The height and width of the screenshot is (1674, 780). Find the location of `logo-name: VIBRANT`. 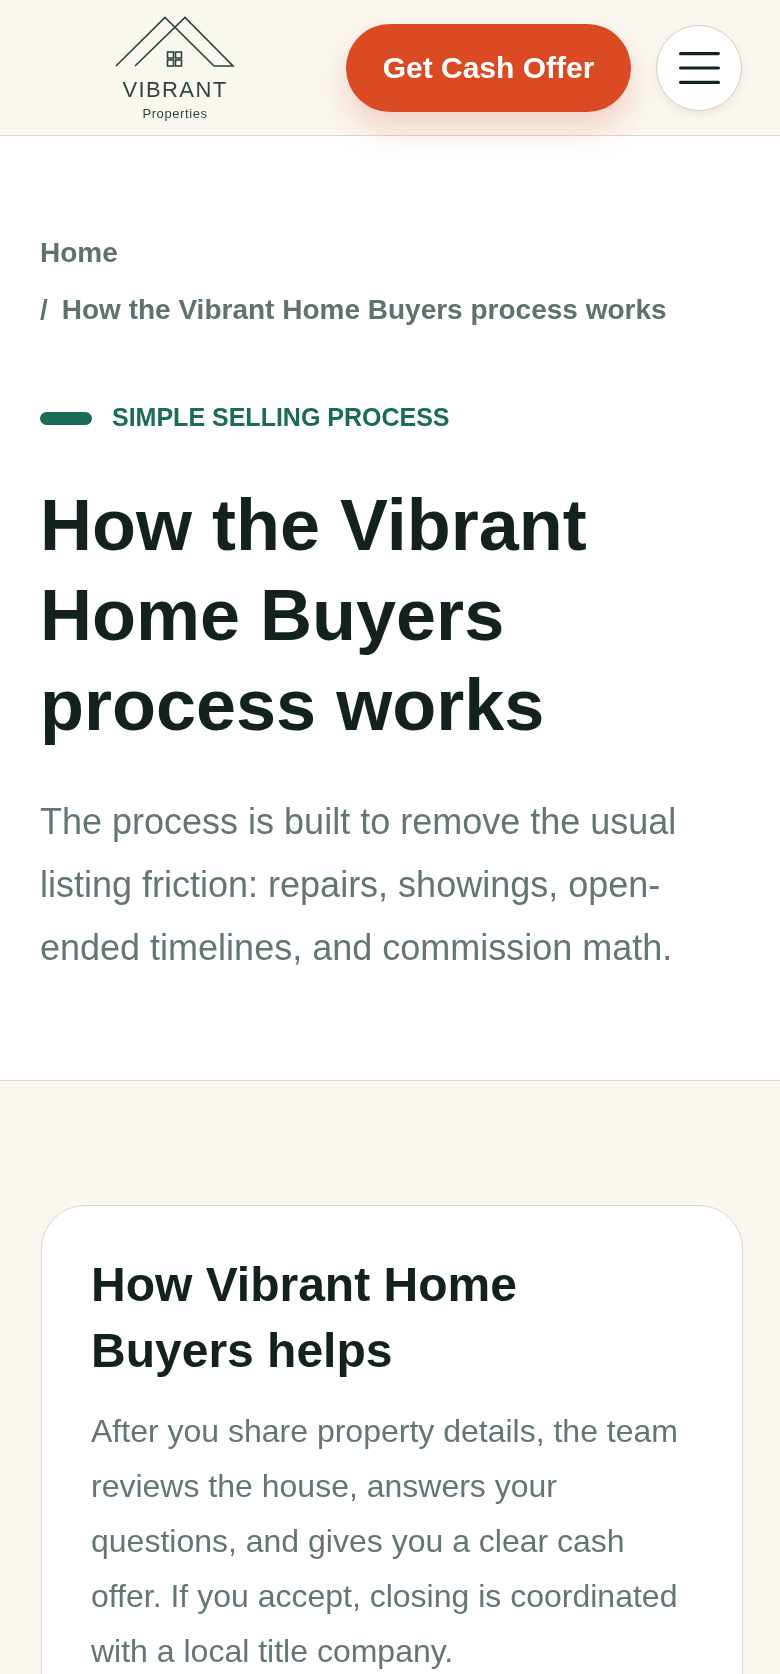

logo-name: VIBRANT is located at coordinates (175, 90).